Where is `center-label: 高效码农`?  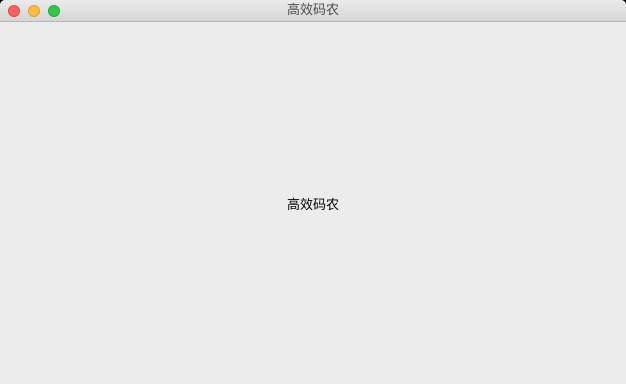 center-label: 高效码农 is located at coordinates (312, 205).